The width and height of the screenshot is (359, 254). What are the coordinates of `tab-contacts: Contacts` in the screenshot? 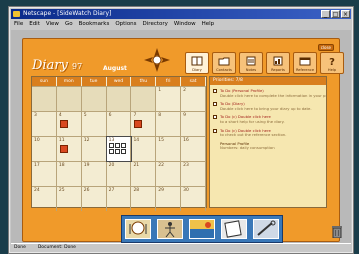 It's located at (224, 63).